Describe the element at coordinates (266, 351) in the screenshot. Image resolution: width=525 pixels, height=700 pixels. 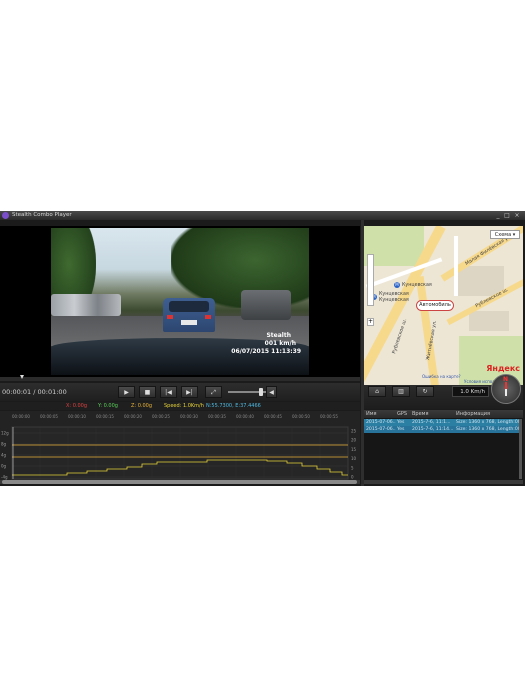
I see `osd-datetime: 06/07/2015 11:13:39` at that location.